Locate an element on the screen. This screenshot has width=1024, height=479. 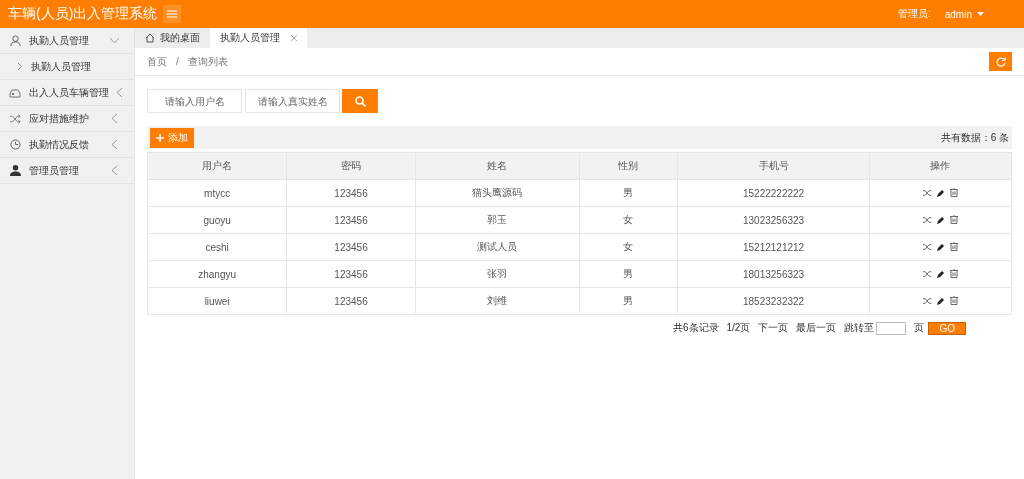
sidebar-item: 出入人员车辆管理 is located at coordinates (67, 93).